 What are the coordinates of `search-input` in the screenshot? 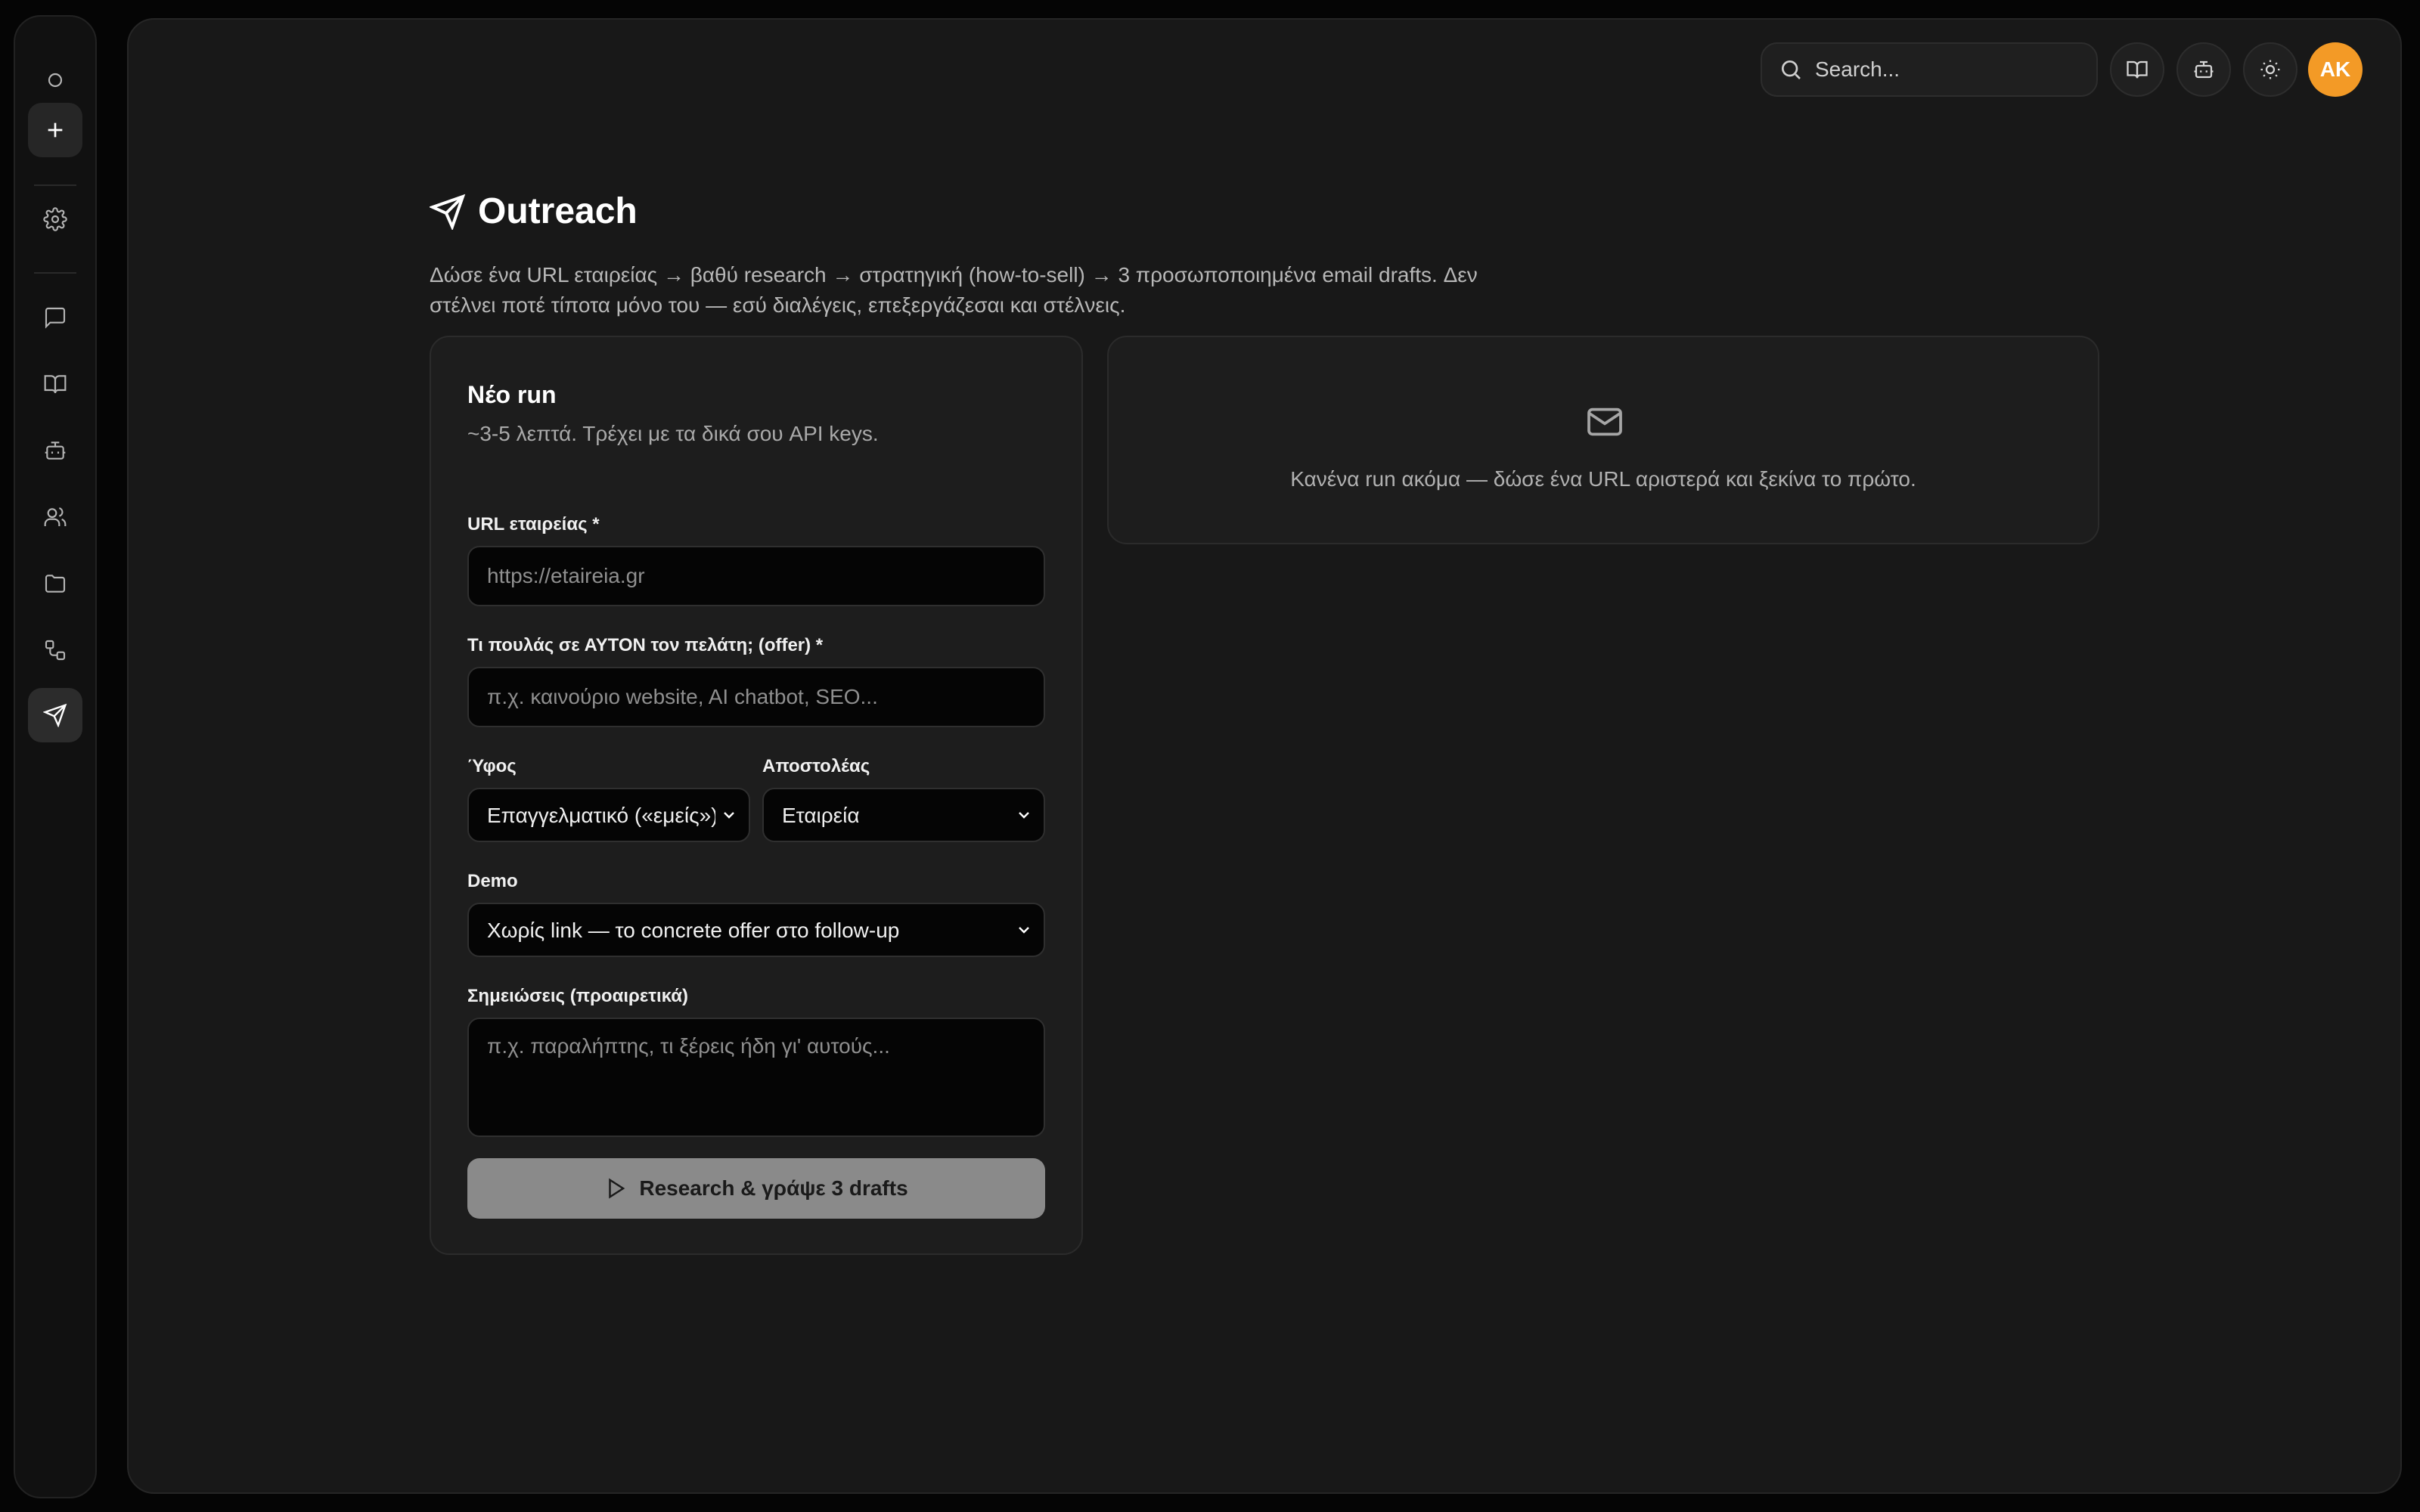 It's located at (1951, 69).